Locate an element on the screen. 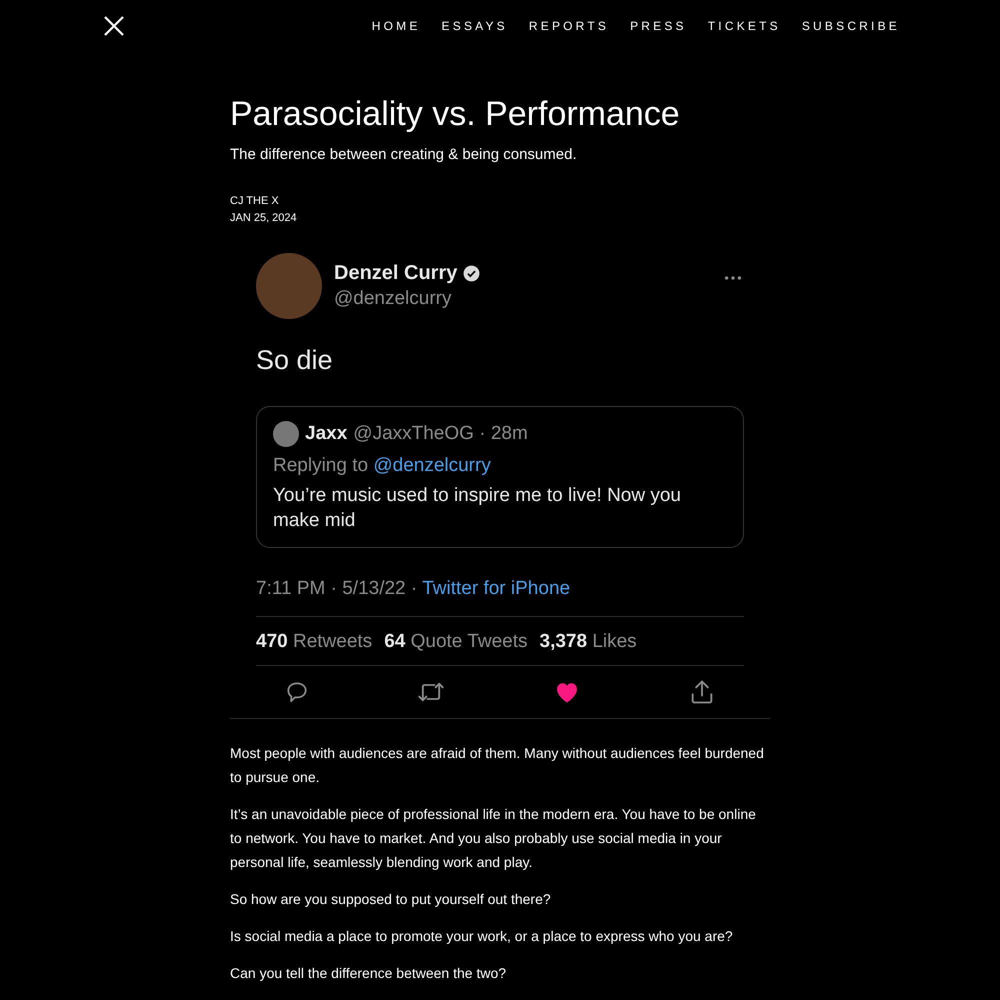 Image resolution: width=1000 pixels, height=1000 pixels. article-title: Parasociality vs. Performance is located at coordinates (455, 114).